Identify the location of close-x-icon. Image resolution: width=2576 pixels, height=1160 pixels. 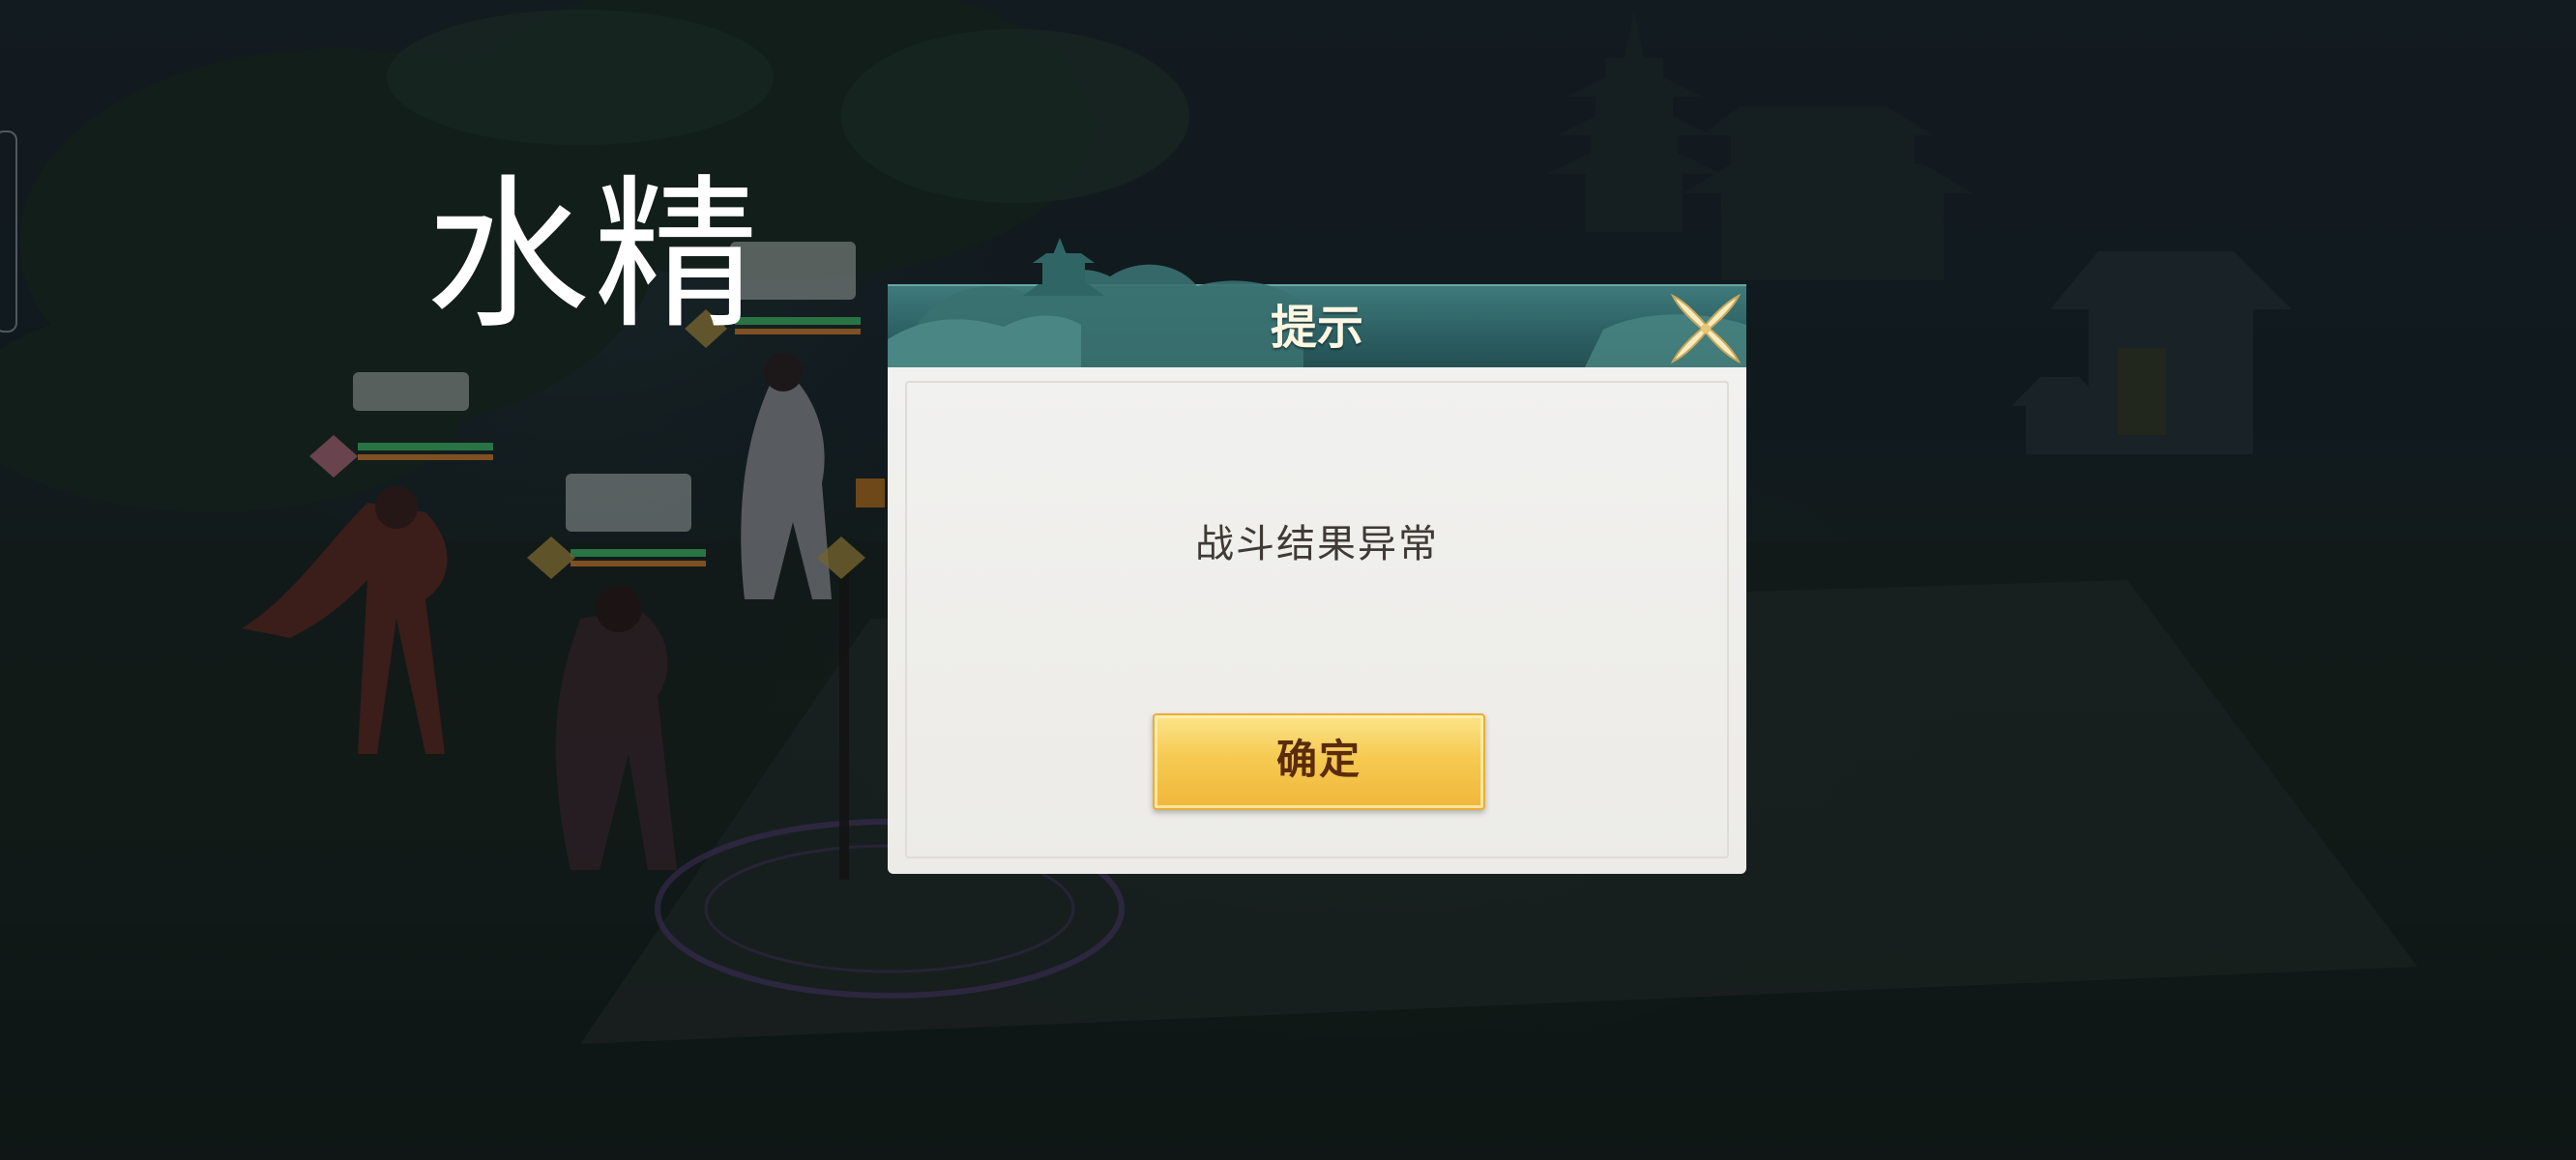
(1706, 328).